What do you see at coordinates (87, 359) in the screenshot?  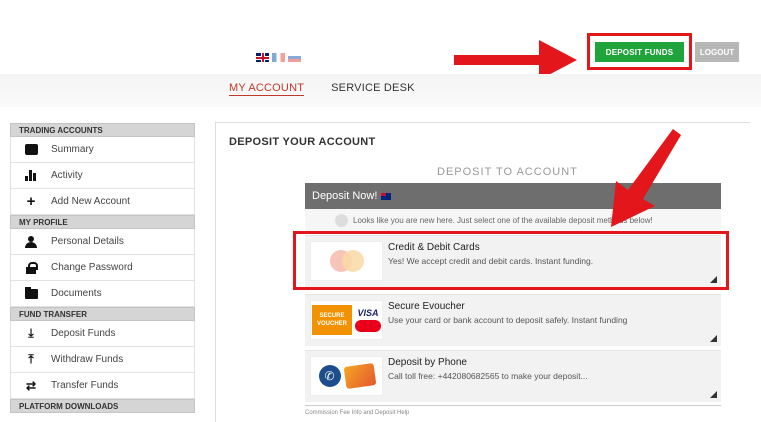 I see `sidebar-item-label: Withdraw Funds` at bounding box center [87, 359].